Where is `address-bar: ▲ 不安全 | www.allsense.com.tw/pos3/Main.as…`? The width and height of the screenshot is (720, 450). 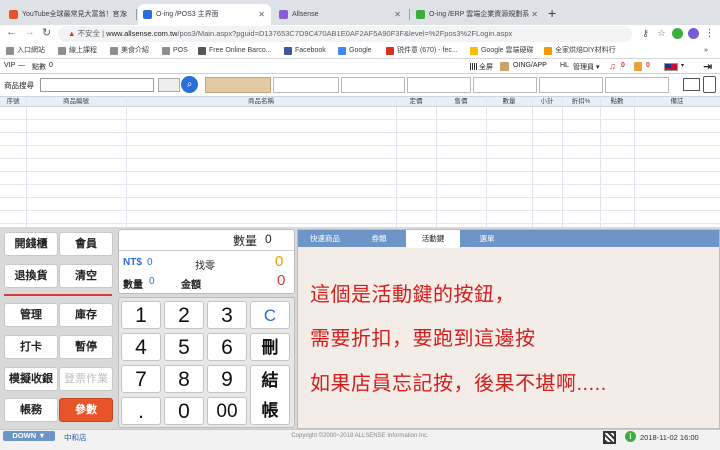 address-bar: ▲ 不安全 | www.allsense.com.tw/pos3/Main.as… is located at coordinates (345, 34).